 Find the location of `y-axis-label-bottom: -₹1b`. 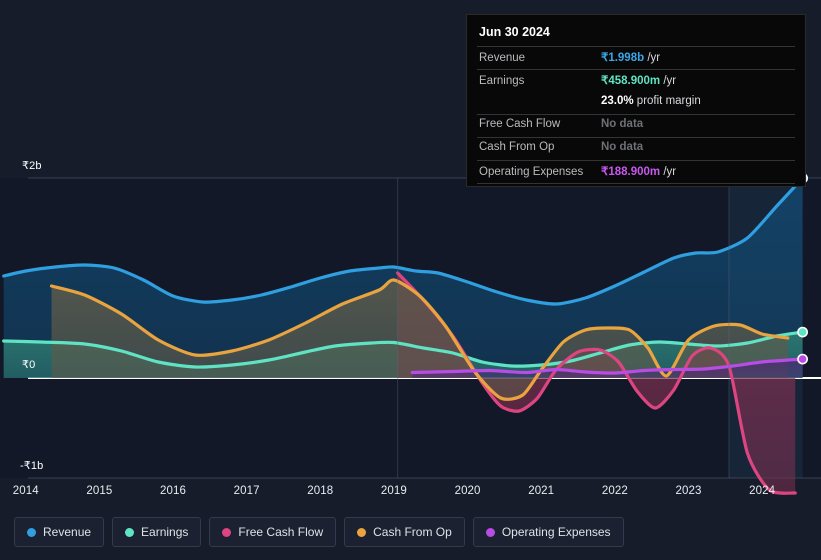

y-axis-label-bottom: -₹1b is located at coordinates (32, 466).